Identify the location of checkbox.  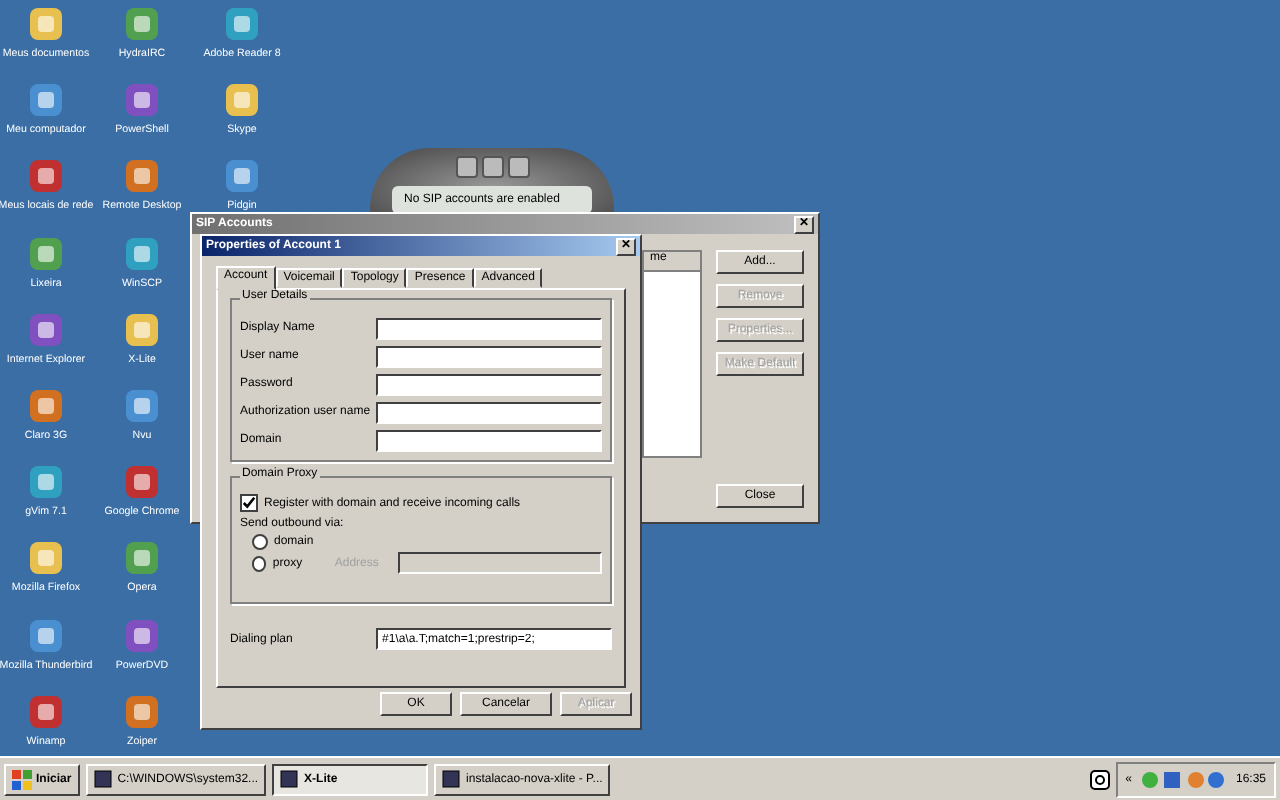
(249, 503).